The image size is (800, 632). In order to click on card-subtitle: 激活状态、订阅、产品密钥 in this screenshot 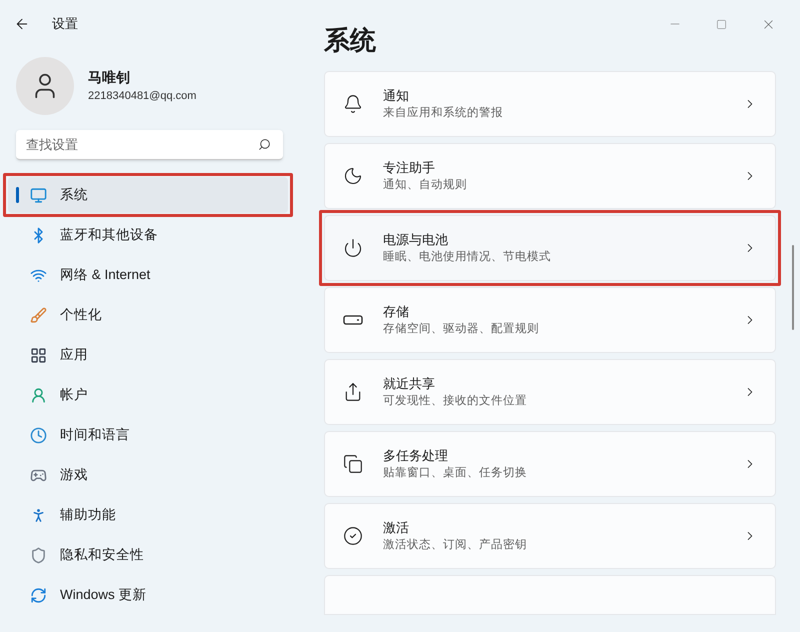, I will do `click(455, 545)`.